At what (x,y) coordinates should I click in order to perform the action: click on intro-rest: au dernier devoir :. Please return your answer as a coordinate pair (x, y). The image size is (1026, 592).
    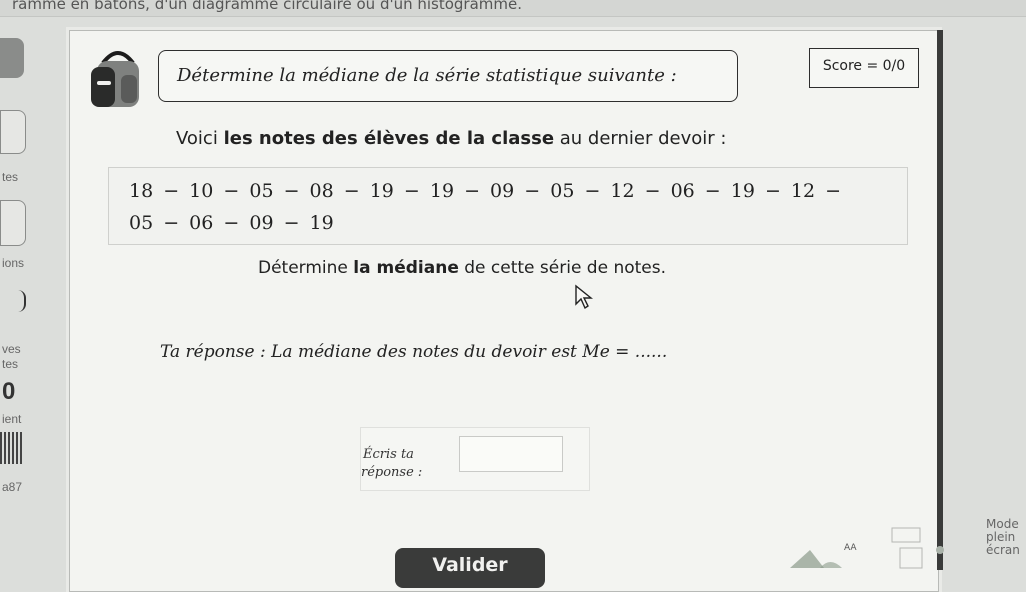
    Looking at the image, I should click on (640, 138).